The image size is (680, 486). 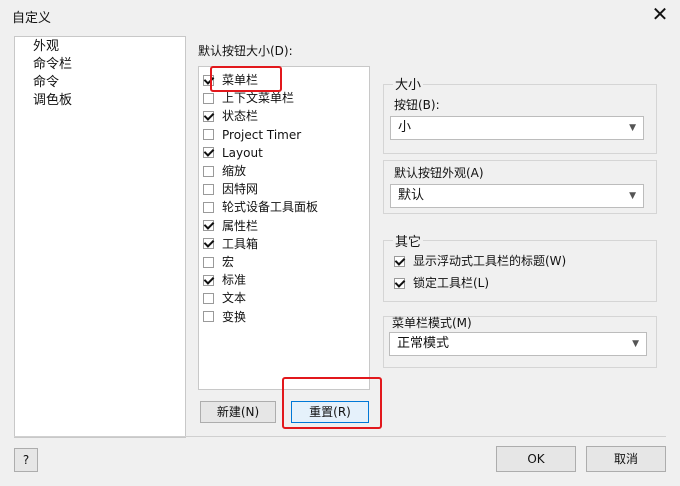 I want to click on list-item: 轮式设备工具面板, so click(x=260, y=207).